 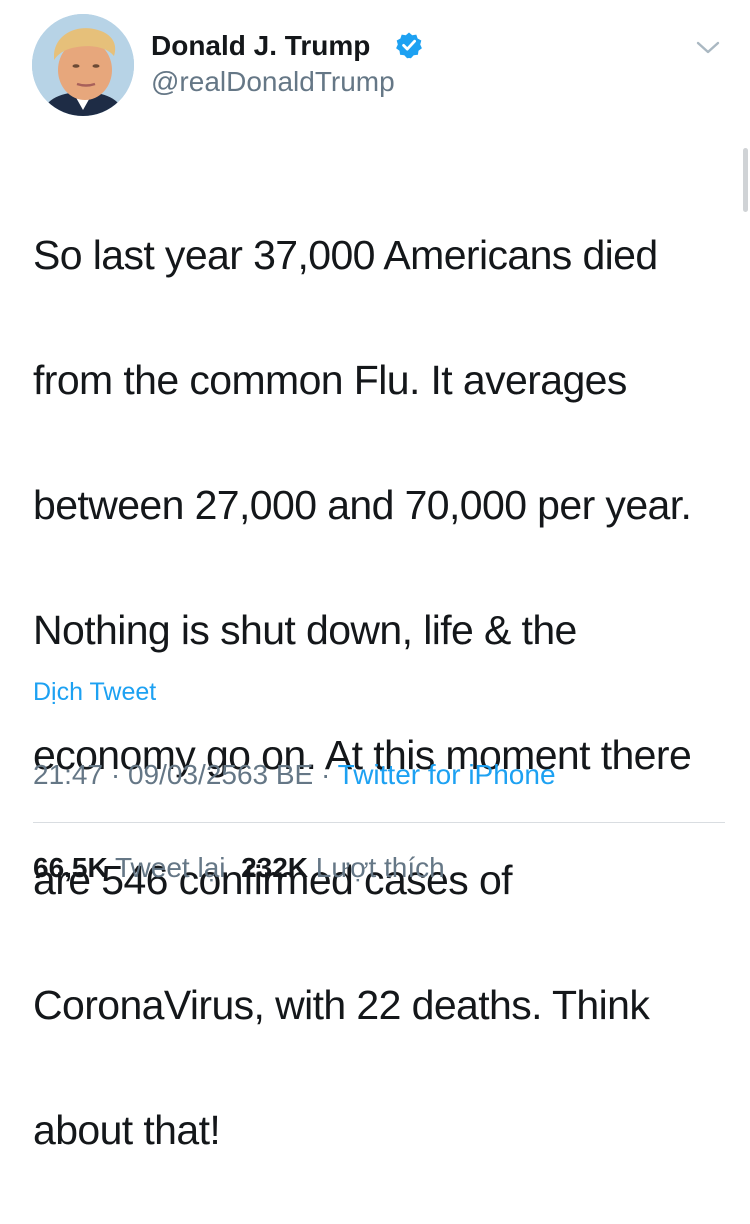 I want to click on tweet-time: 21:47, so click(x=68, y=774).